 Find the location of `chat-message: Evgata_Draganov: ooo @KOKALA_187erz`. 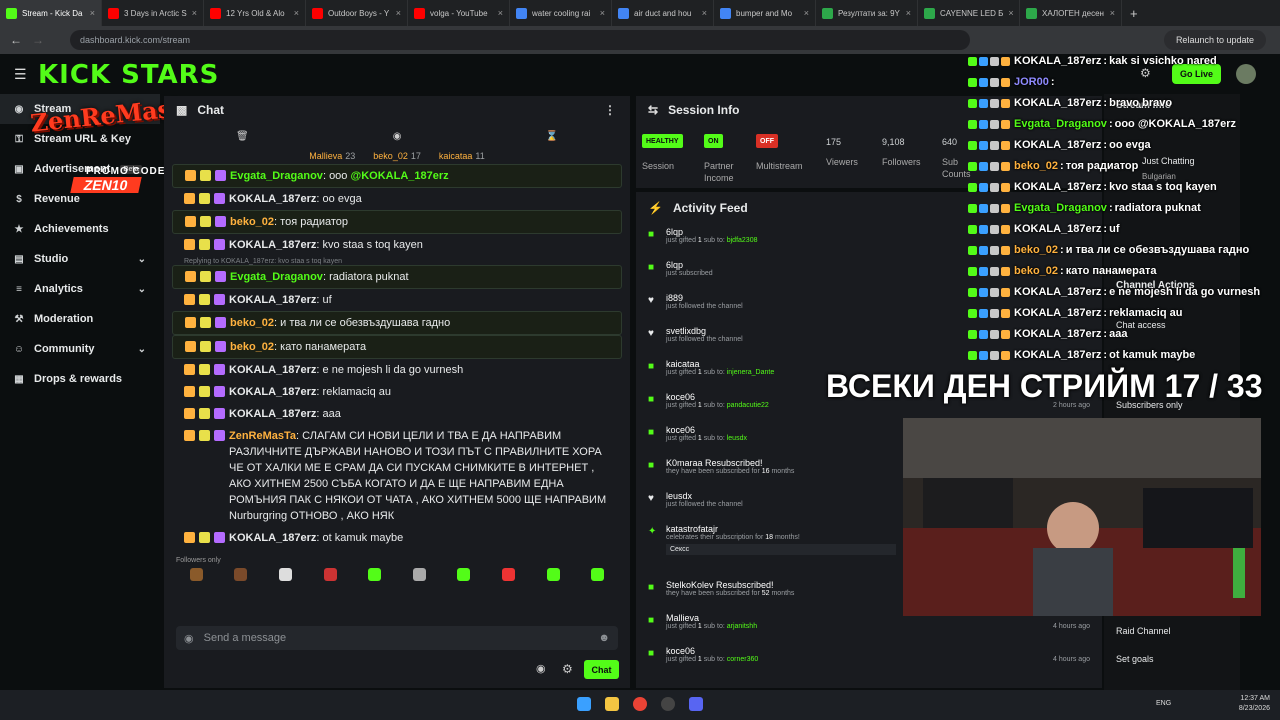

chat-message: Evgata_Draganov: ooo @KOKALA_187erz is located at coordinates (397, 176).